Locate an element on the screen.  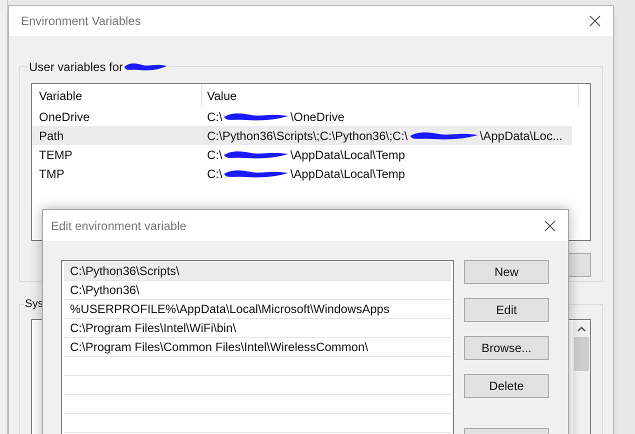
window-title: Environment Variables is located at coordinates (81, 21).